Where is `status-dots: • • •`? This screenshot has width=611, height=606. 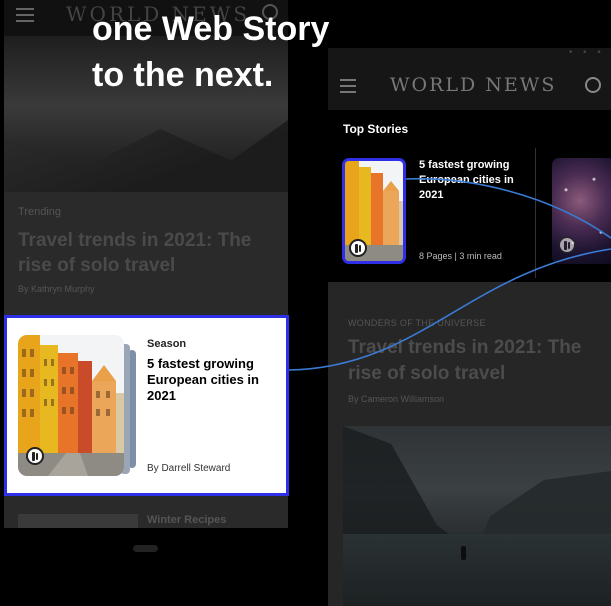 status-dots: • • • is located at coordinates (586, 53).